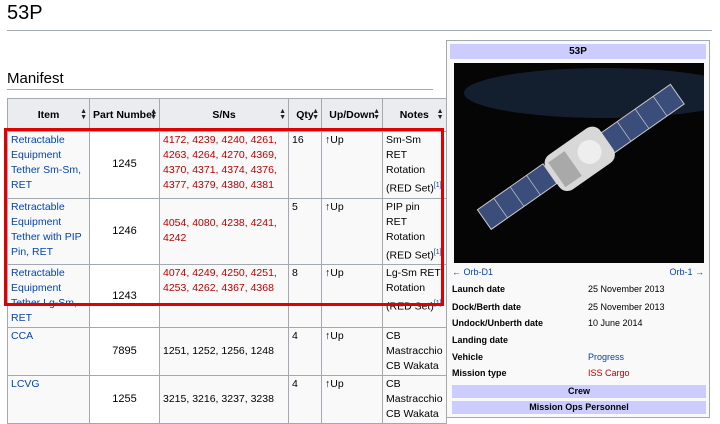 This screenshot has height=424, width=720. Describe the element at coordinates (538, 357) in the screenshot. I see `info-row: Vehicle Progress` at that location.